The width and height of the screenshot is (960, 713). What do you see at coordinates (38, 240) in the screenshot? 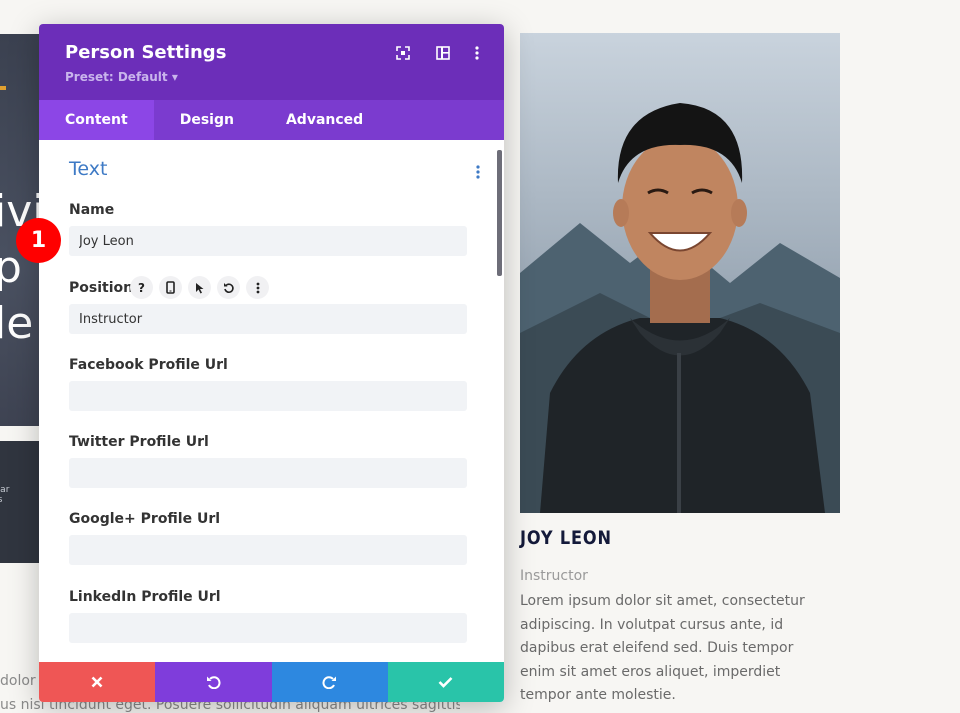
I see `step-number-badge: 1` at bounding box center [38, 240].